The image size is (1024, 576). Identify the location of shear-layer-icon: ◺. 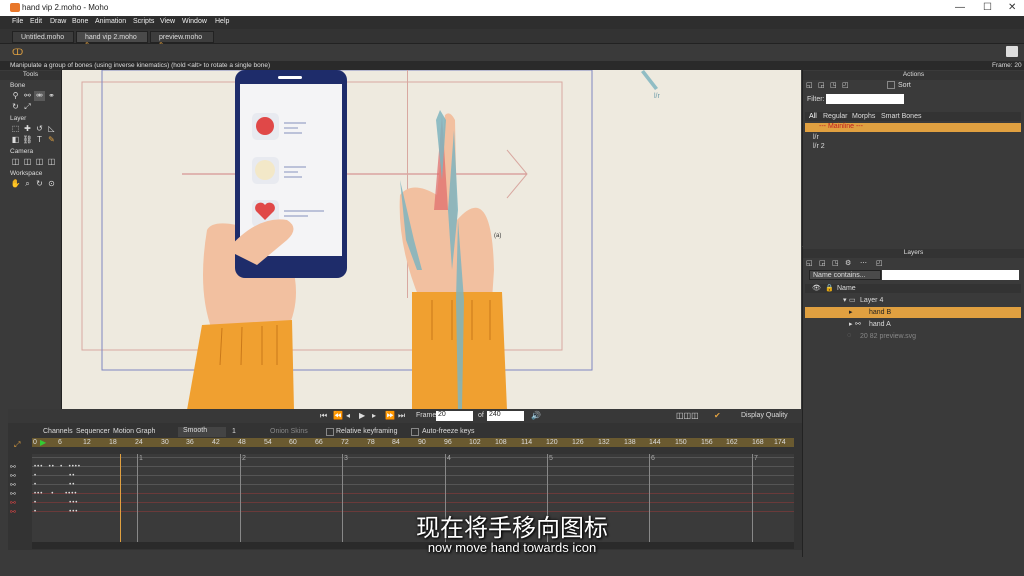
(51, 129).